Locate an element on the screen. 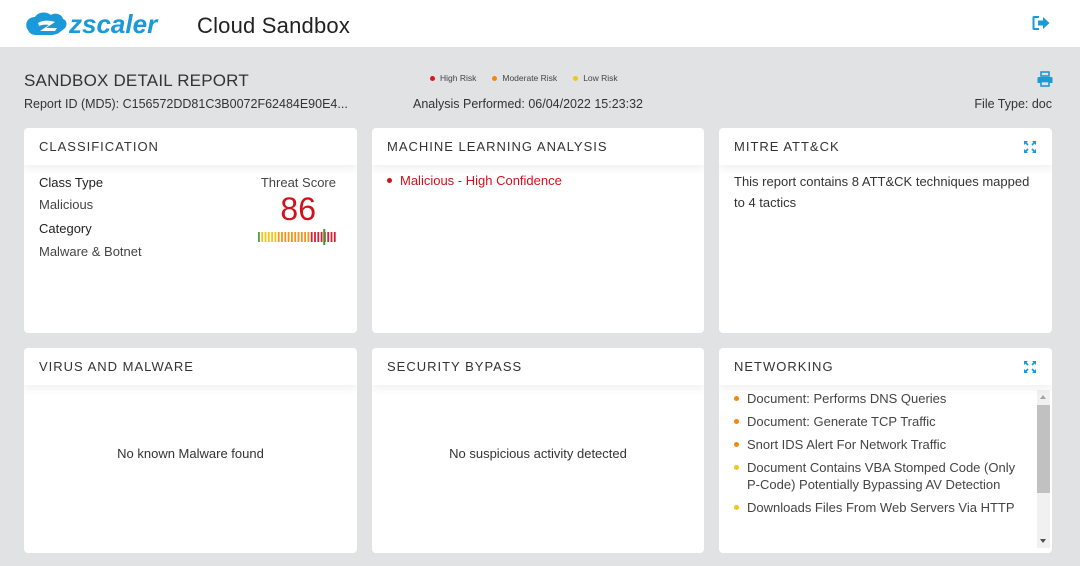 The image size is (1080, 566). threat-score-value: 86 is located at coordinates (298, 209).